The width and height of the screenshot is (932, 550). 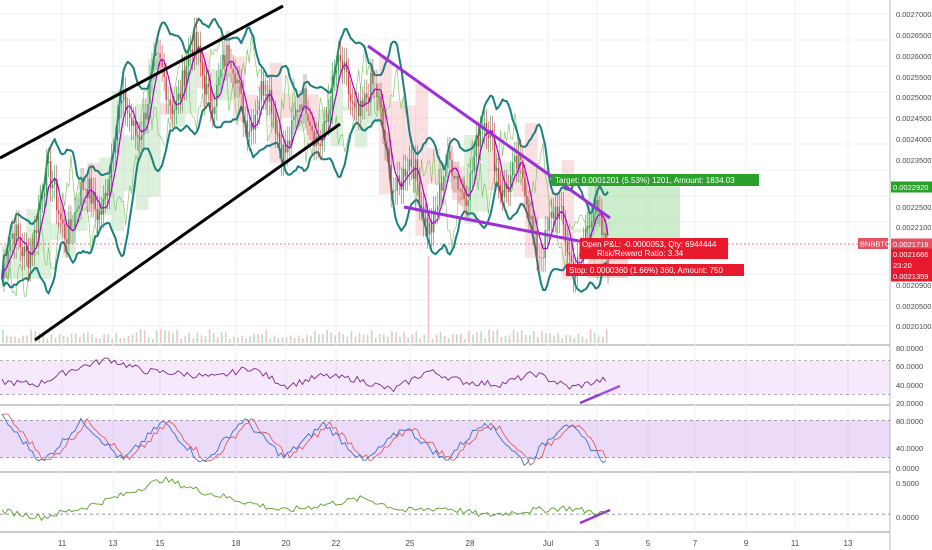 What do you see at coordinates (909, 348) in the screenshot?
I see `rsi-tick-label: 80.0000` at bounding box center [909, 348].